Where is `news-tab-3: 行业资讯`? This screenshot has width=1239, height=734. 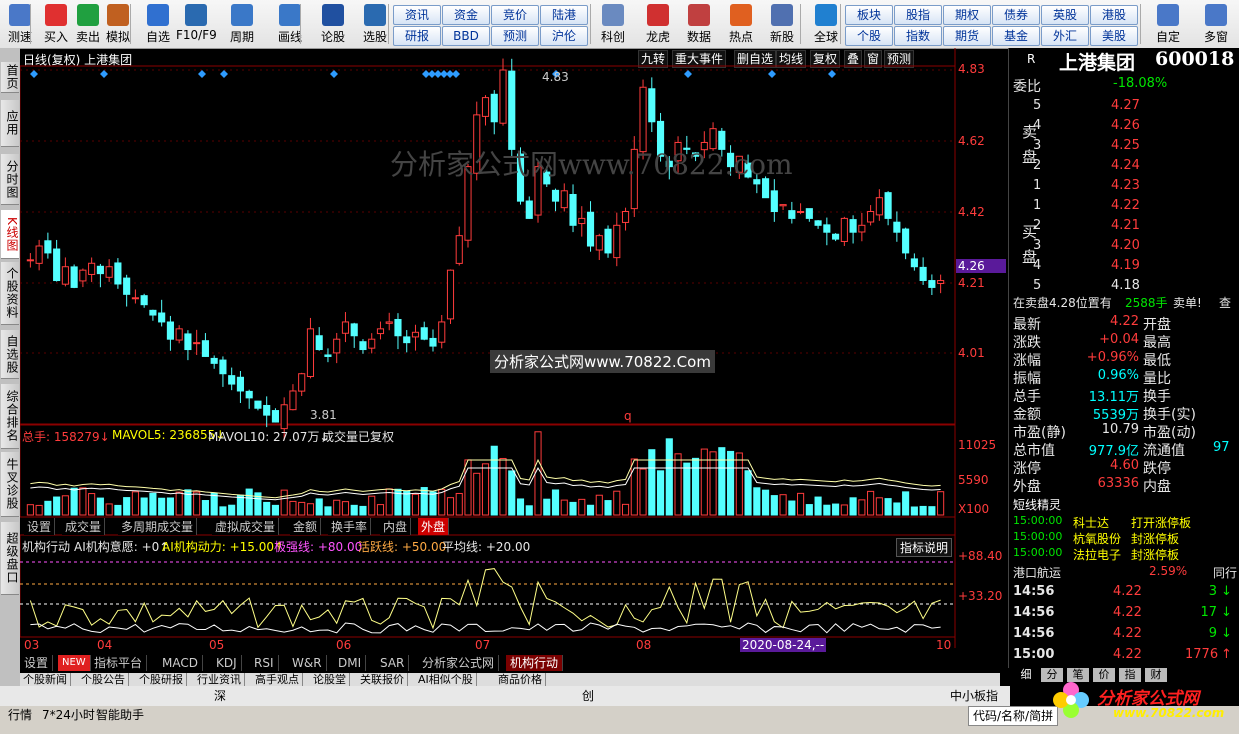
news-tab-3: 行业资讯 is located at coordinates (219, 680).